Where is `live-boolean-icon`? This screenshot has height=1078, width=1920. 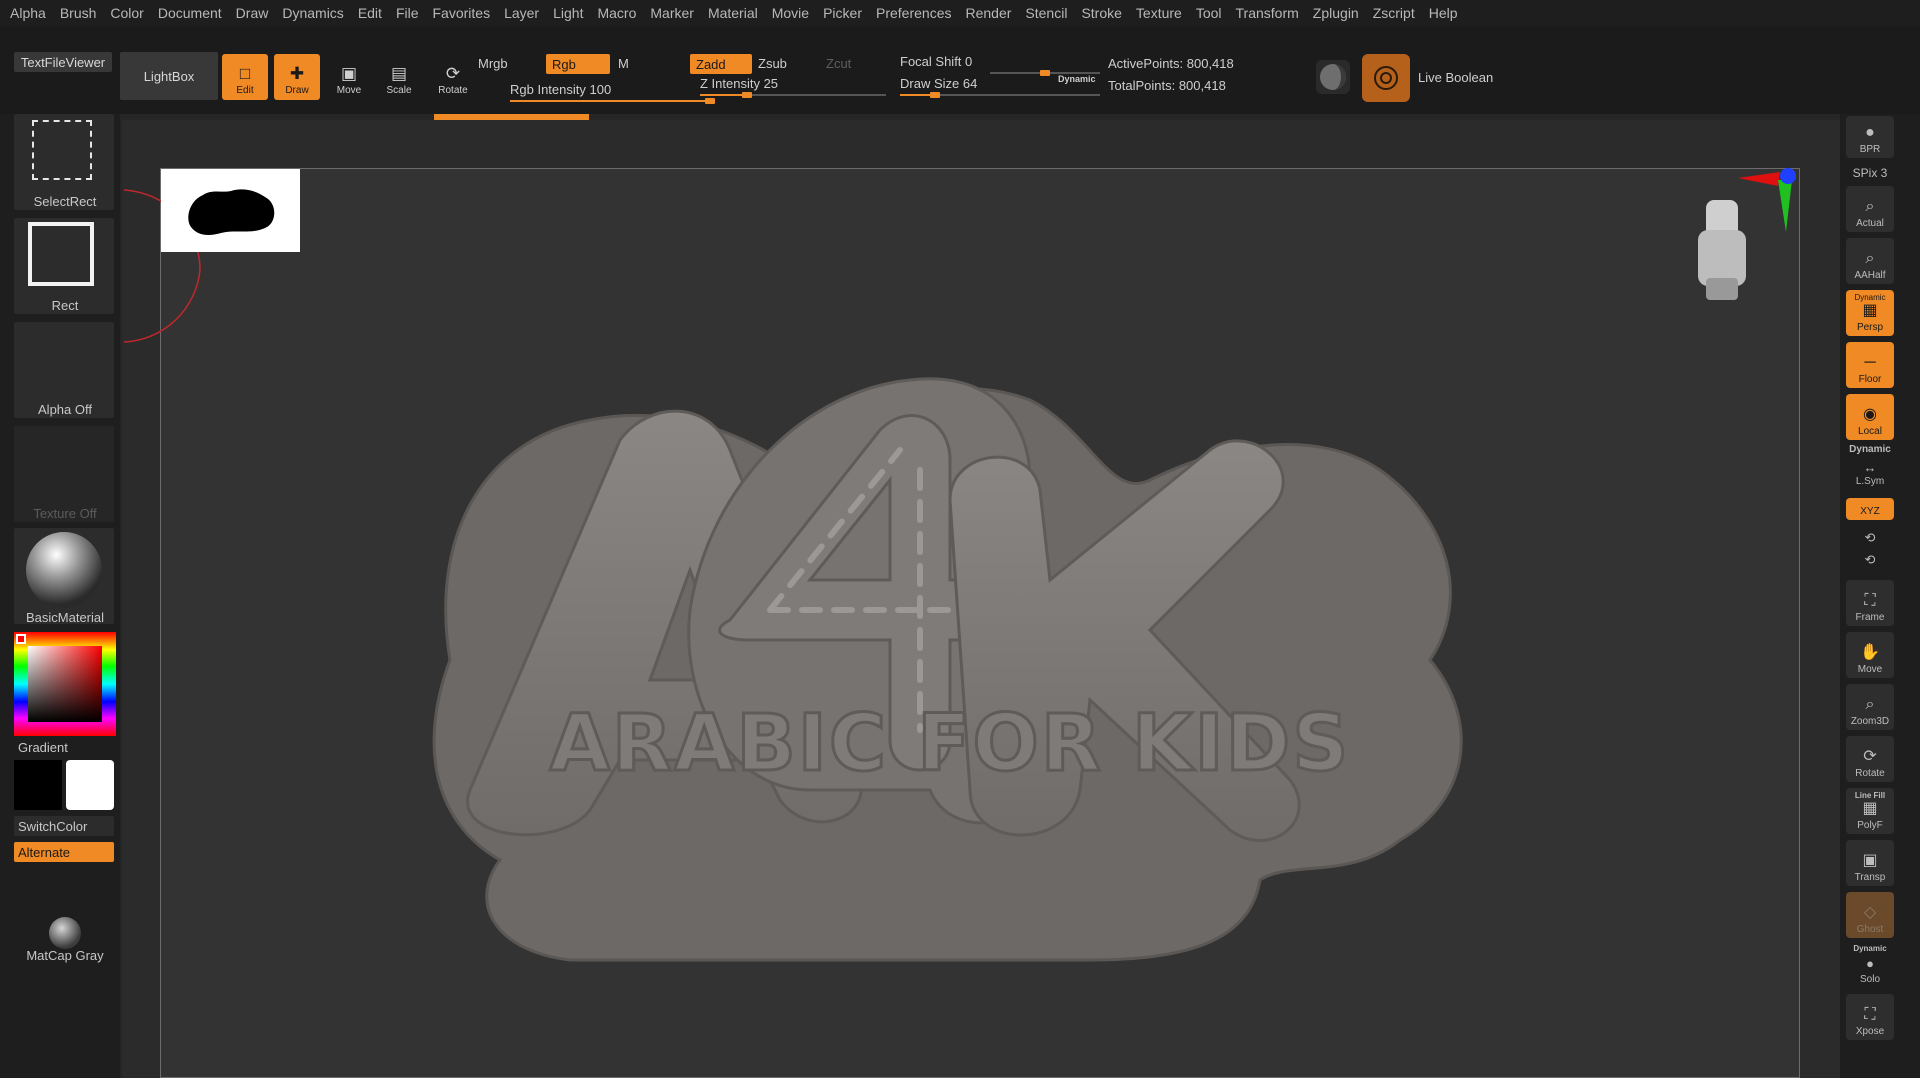 live-boolean-icon is located at coordinates (1386, 78).